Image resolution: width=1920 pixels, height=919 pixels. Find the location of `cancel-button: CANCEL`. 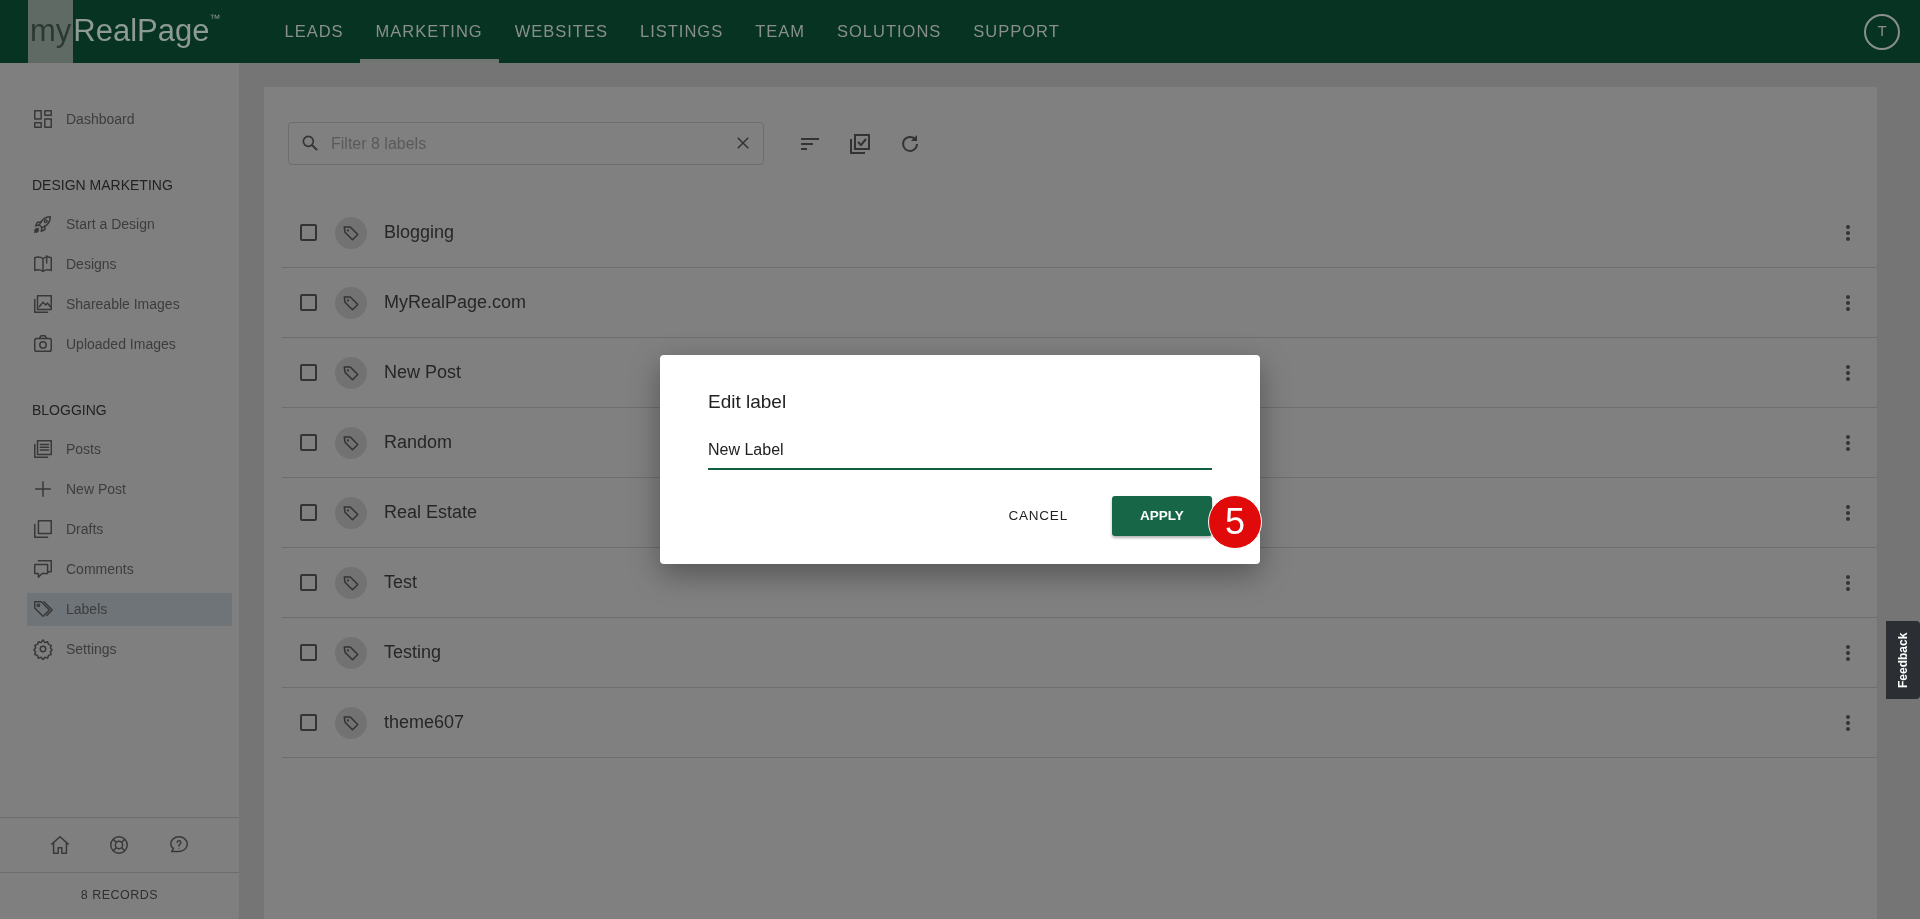

cancel-button: CANCEL is located at coordinates (1038, 516).